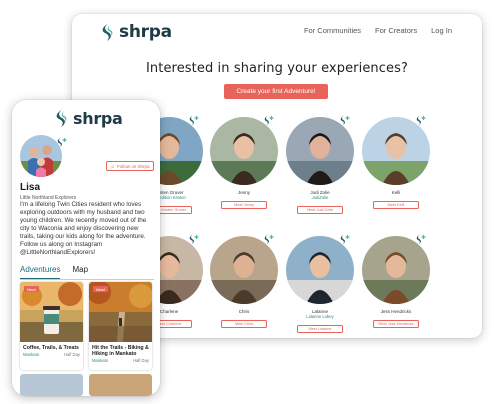 This screenshot has width=494, height=404. Describe the element at coordinates (87, 279) in the screenshot. I see `tab-divider` at that location.